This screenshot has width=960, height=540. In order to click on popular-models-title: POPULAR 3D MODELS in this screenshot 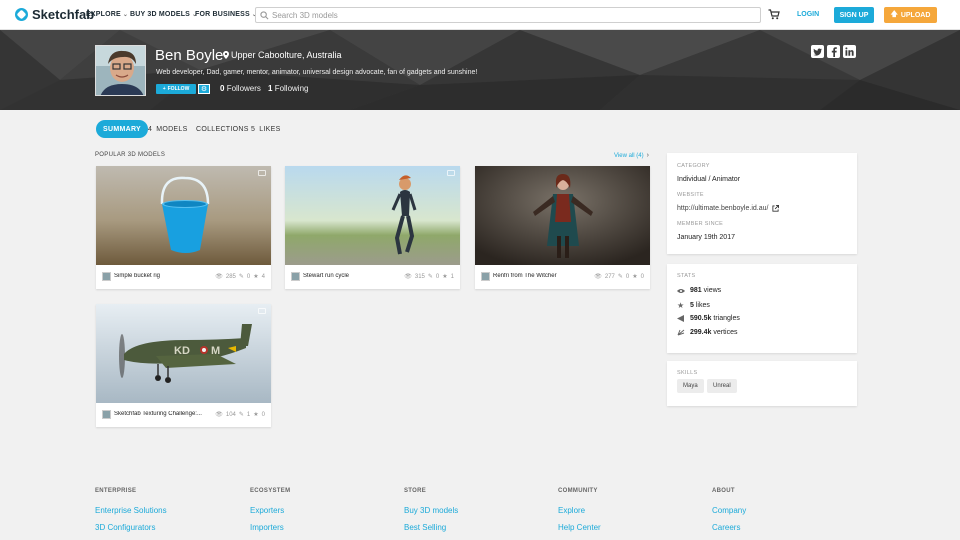, I will do `click(130, 155)`.